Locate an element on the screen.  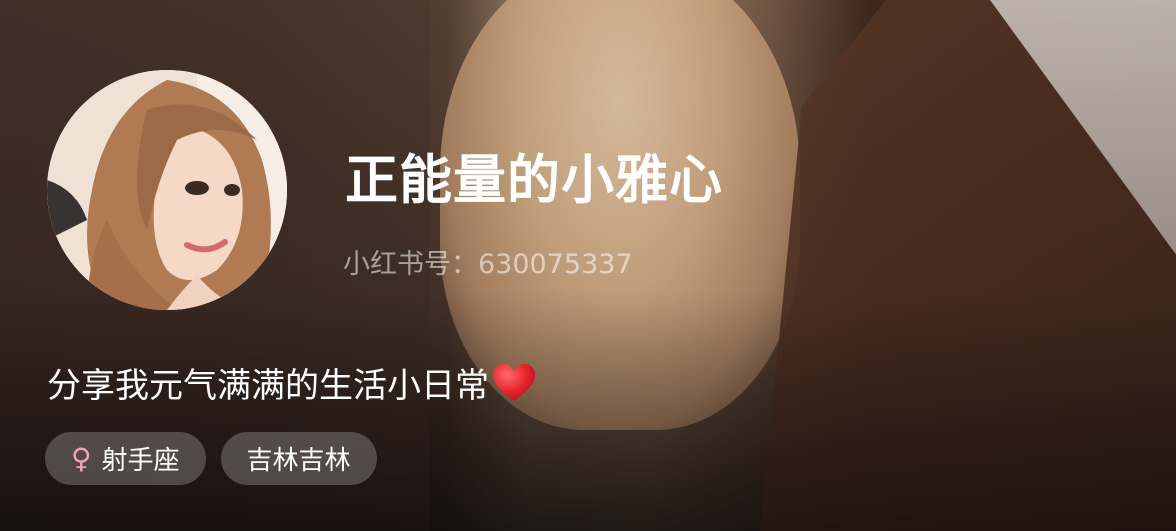
avatar-portrait is located at coordinates (167, 190).